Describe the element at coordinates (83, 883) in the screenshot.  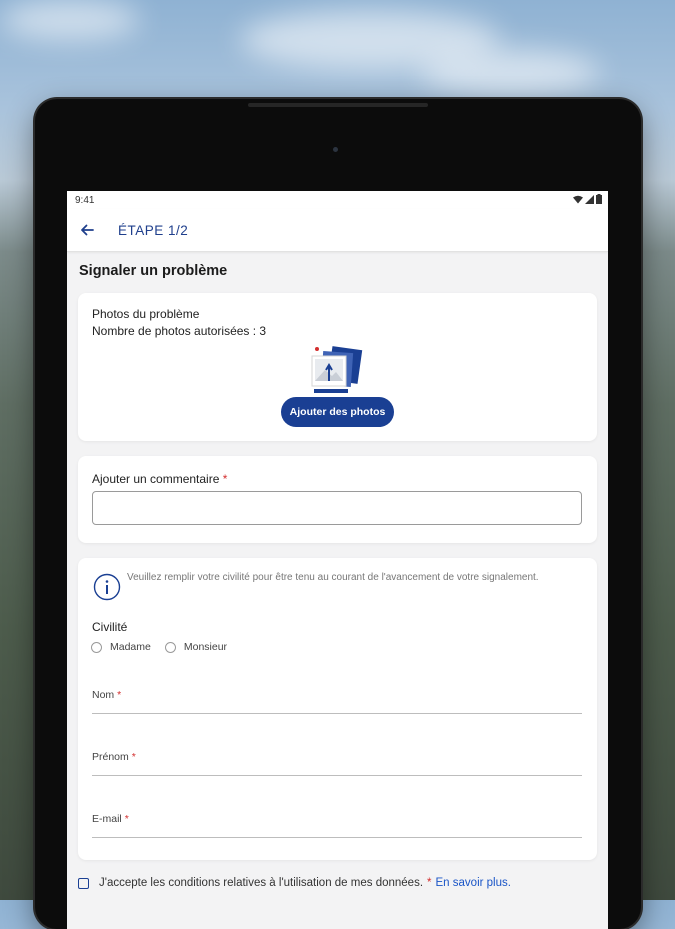
I see `consent-checkbox` at that location.